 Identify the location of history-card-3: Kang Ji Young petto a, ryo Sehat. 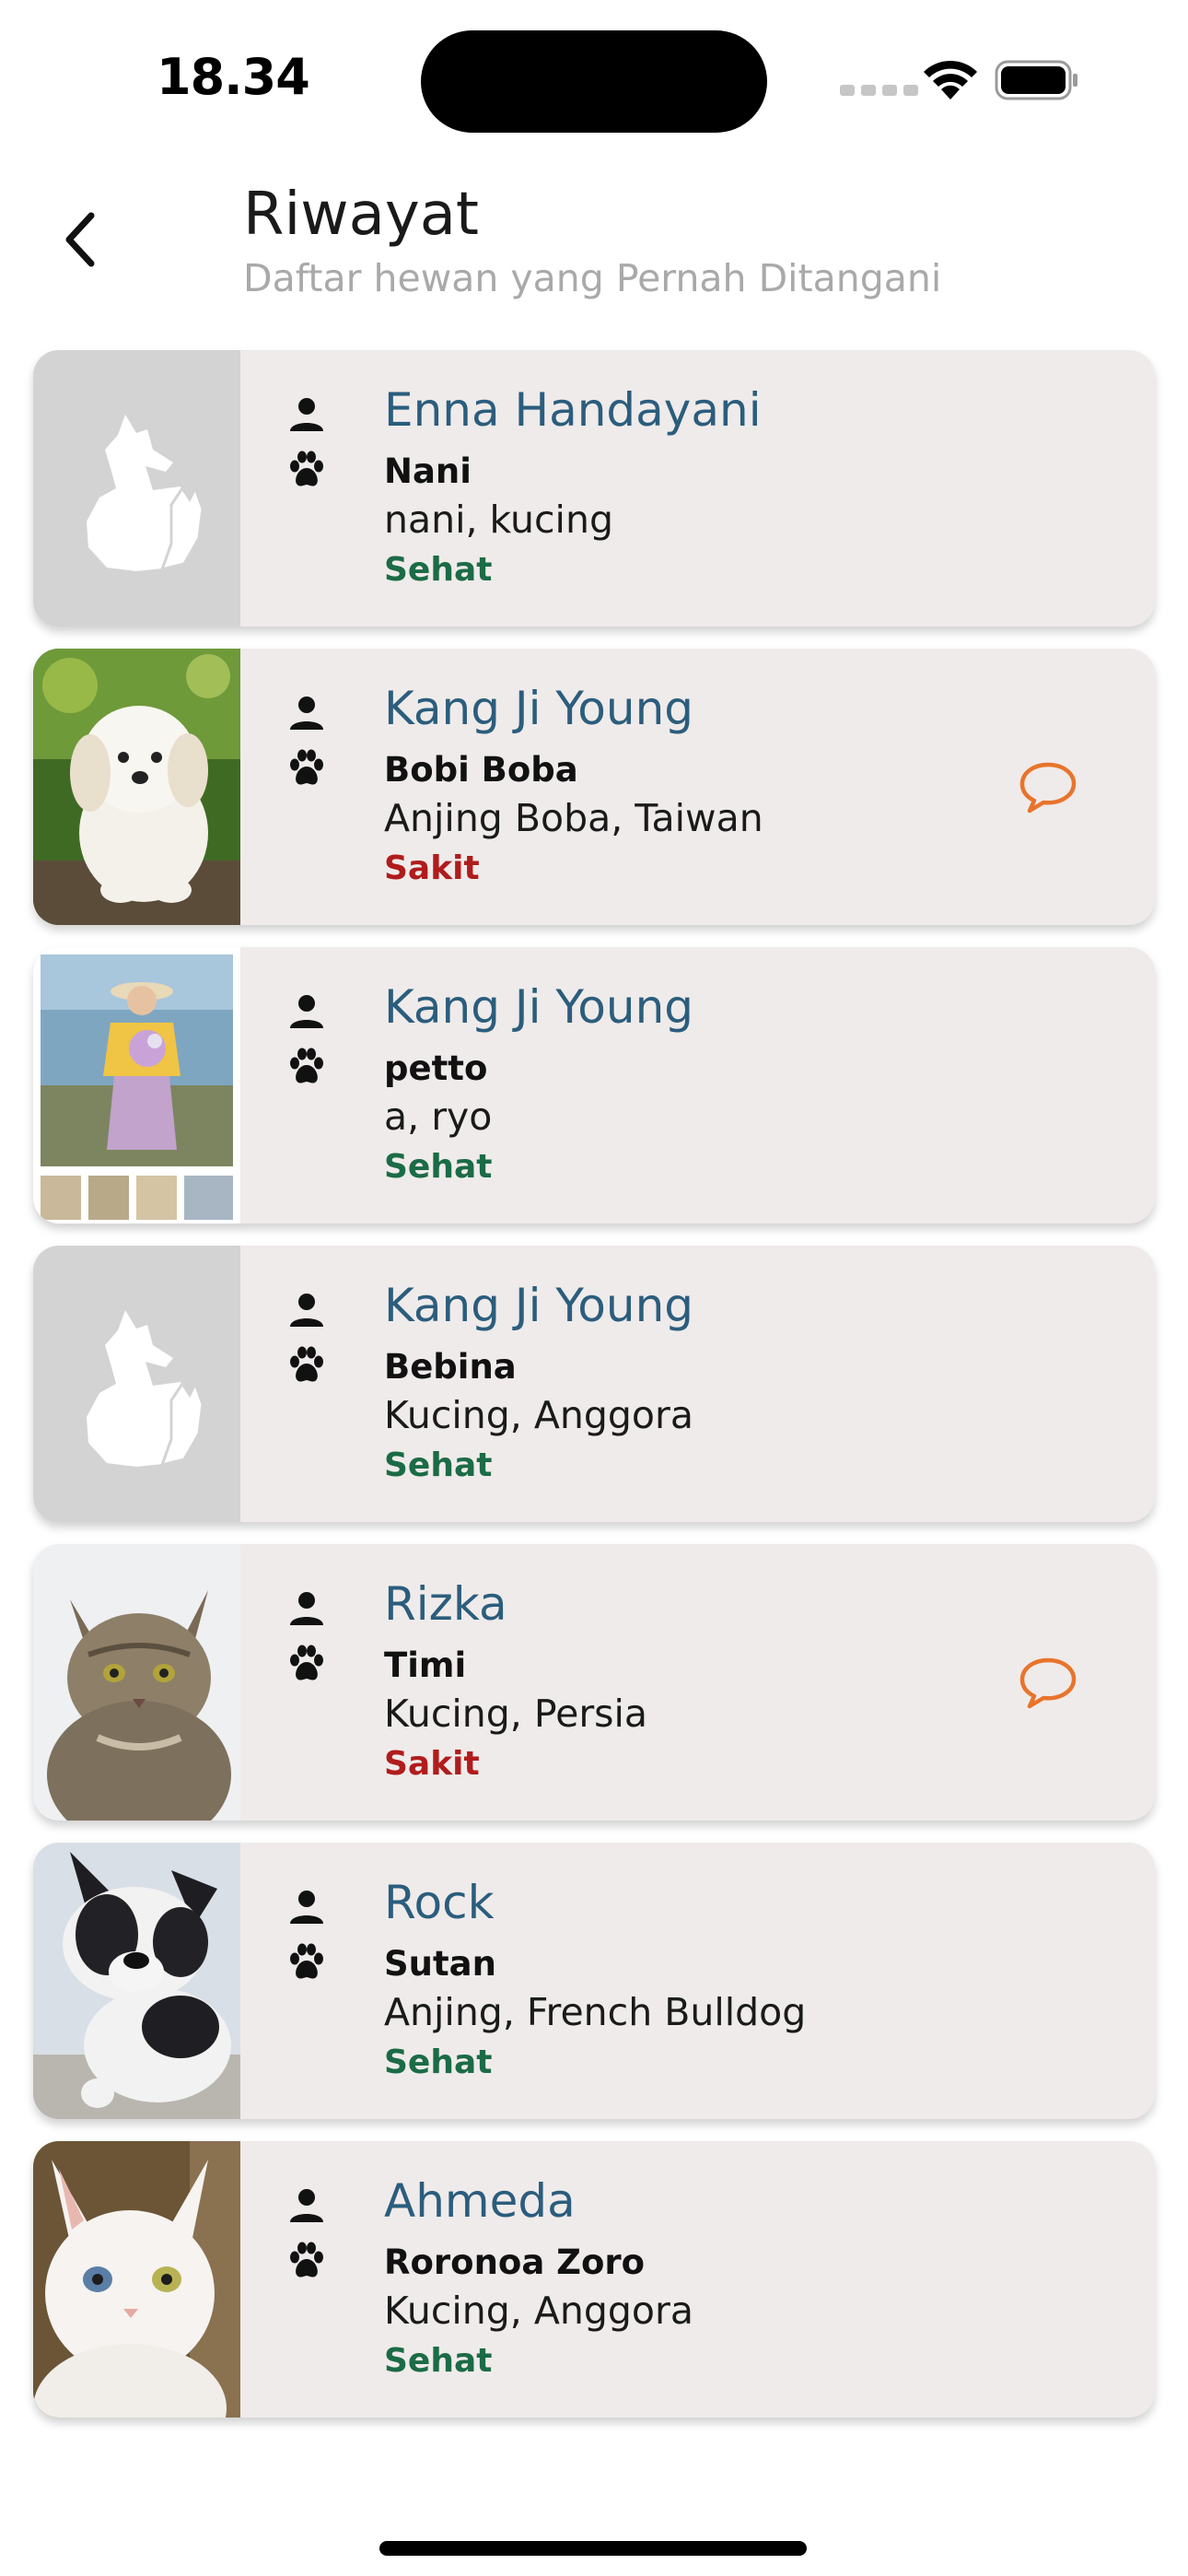
(594, 1085).